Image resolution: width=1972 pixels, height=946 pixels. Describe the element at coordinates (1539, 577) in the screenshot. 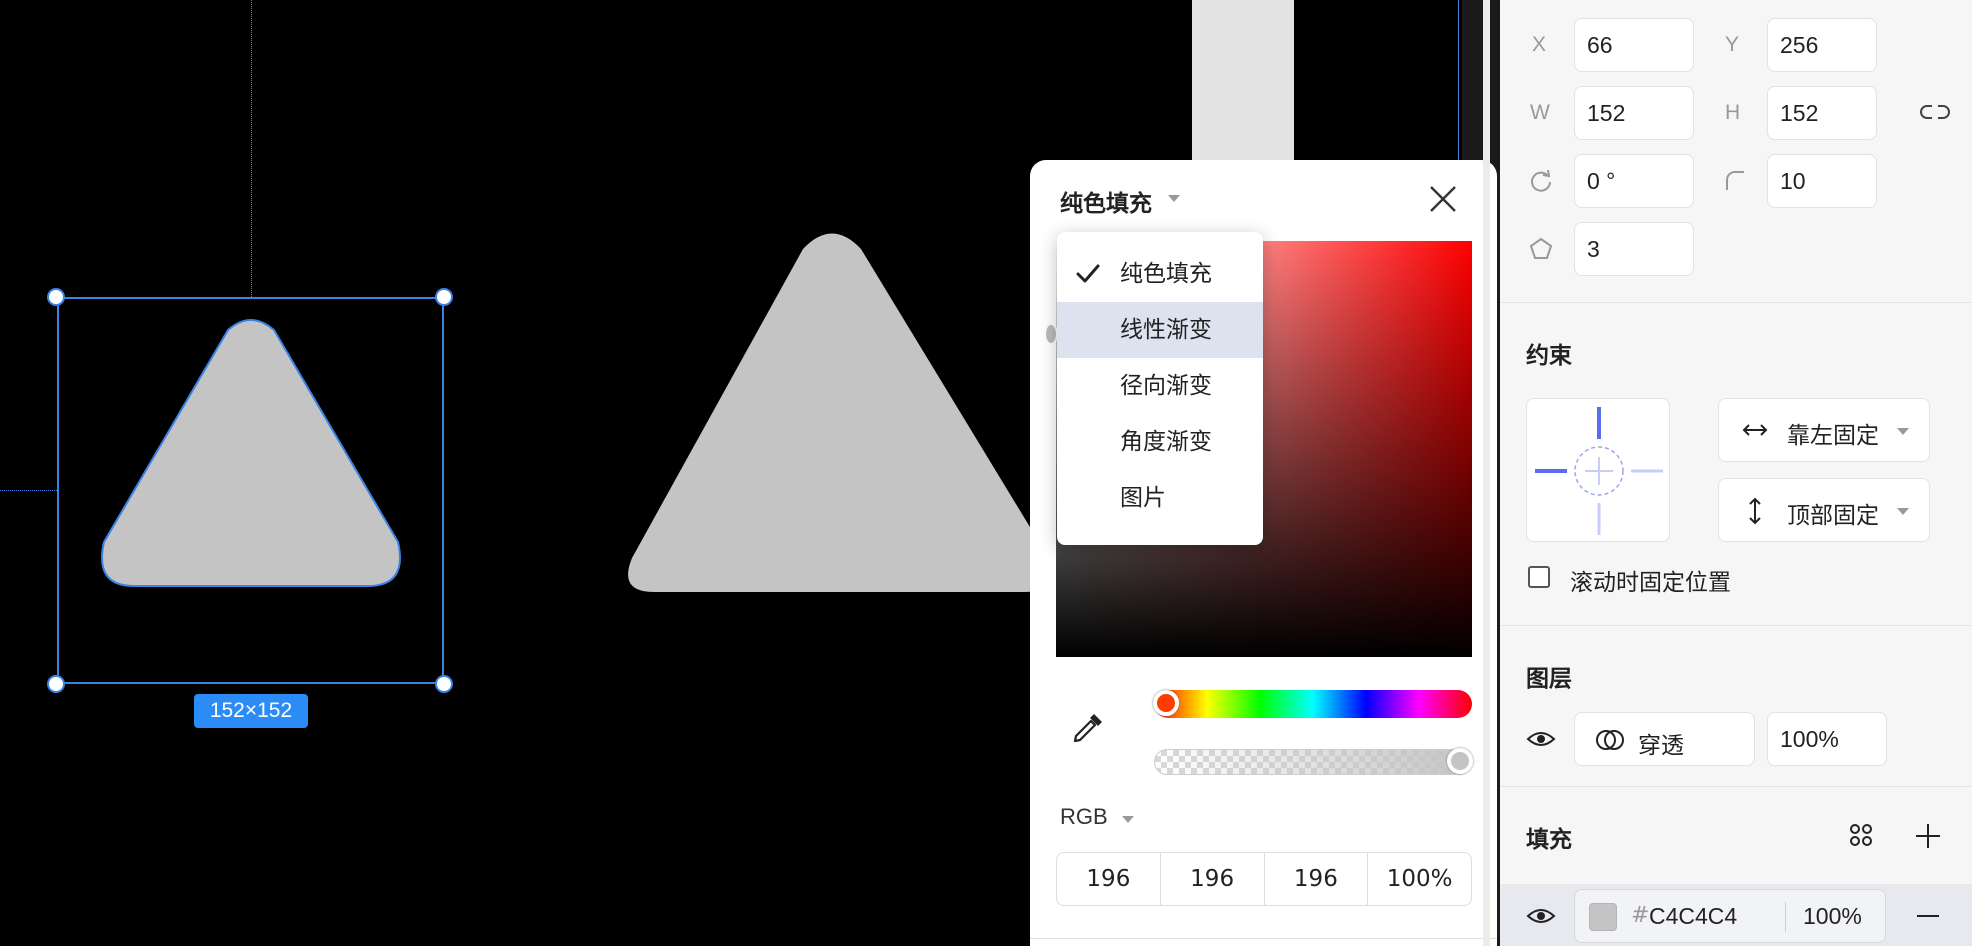

I see `fix-on-scroll-checkbox` at that location.